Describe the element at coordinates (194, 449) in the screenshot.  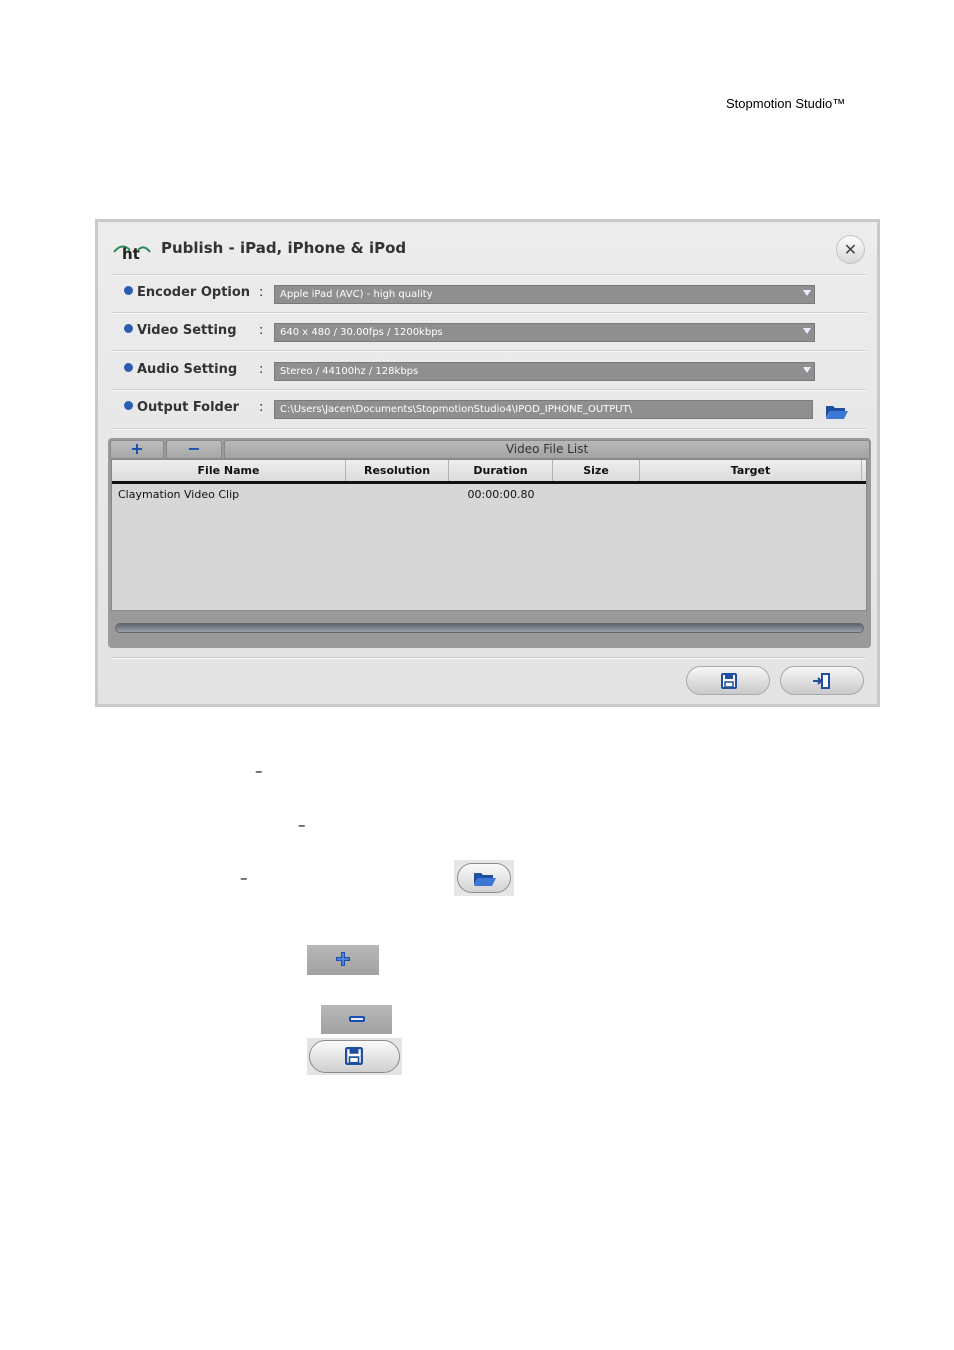
I see `remove-file-button: −` at that location.